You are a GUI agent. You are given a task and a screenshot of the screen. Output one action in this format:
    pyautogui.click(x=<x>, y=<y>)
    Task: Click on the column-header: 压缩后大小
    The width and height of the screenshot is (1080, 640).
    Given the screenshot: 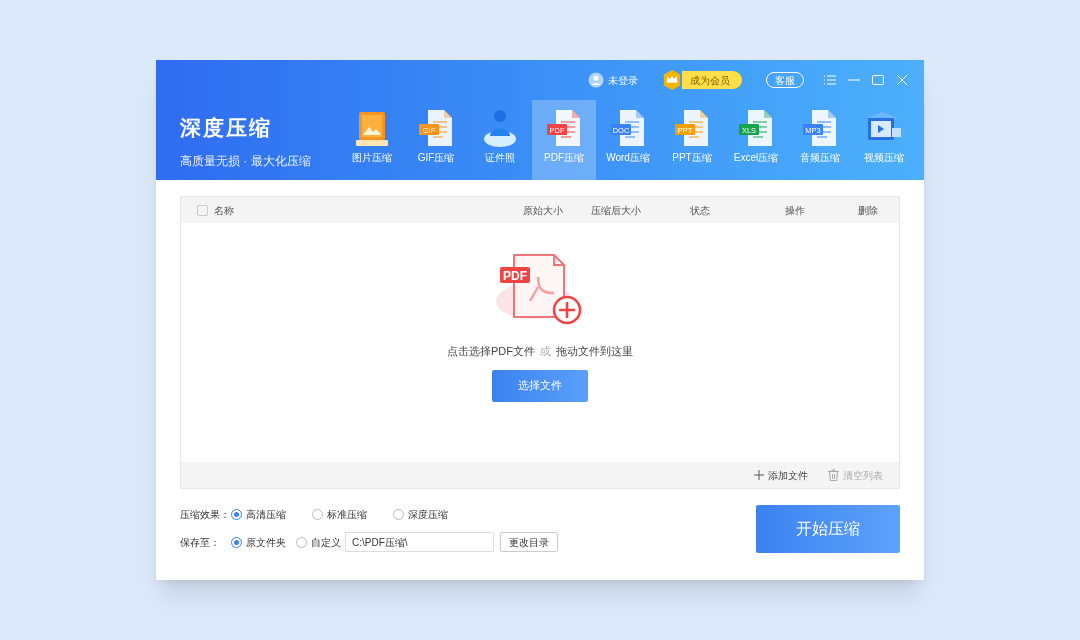 What is the action you would take?
    pyautogui.click(x=616, y=210)
    